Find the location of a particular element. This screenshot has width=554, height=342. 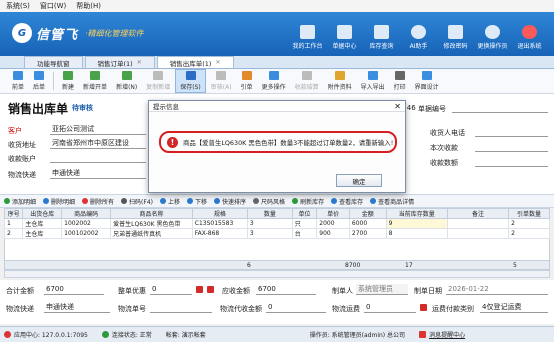

import-export-button: 导入导出 is located at coordinates (373, 81).